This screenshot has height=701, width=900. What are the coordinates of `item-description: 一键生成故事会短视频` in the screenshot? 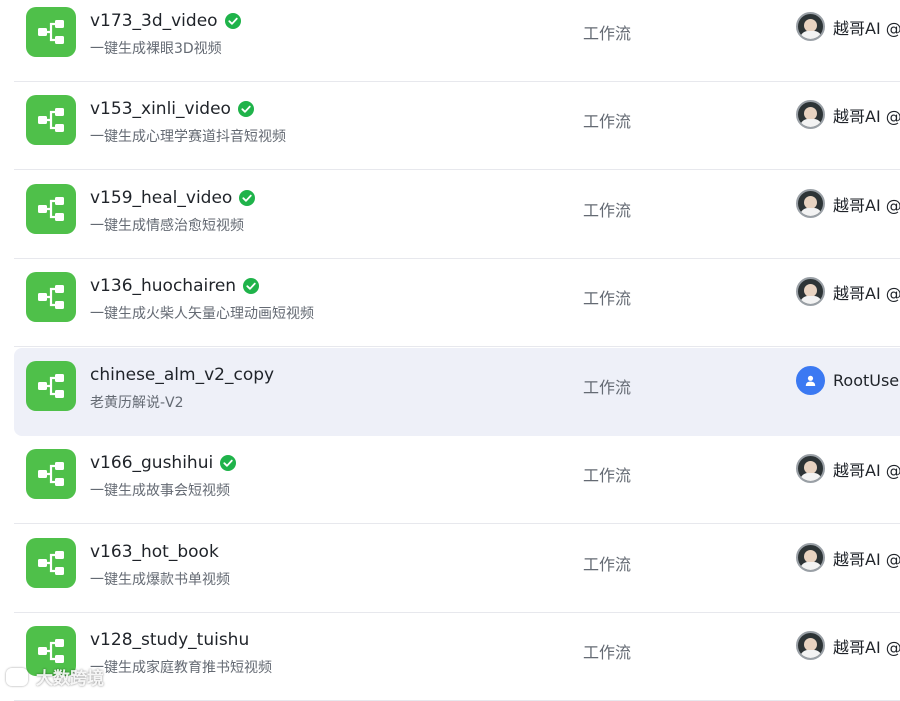 It's located at (160, 491).